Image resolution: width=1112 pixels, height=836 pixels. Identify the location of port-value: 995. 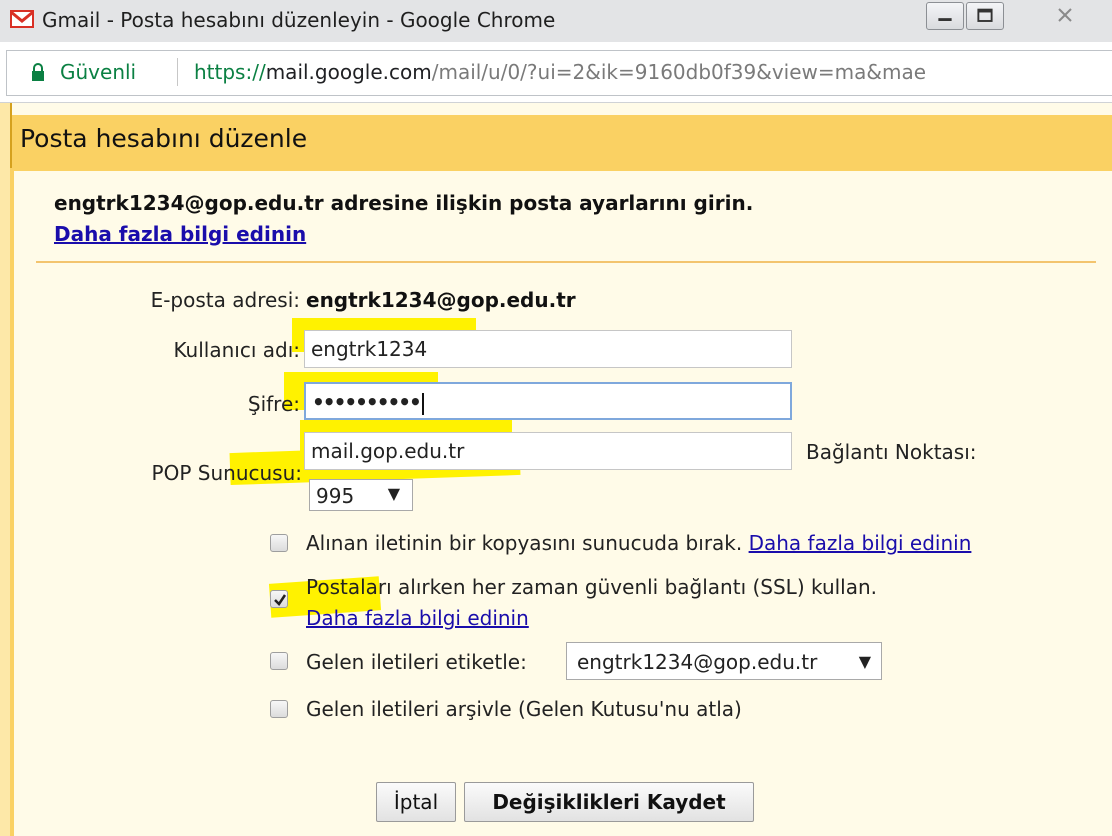
(335, 496).